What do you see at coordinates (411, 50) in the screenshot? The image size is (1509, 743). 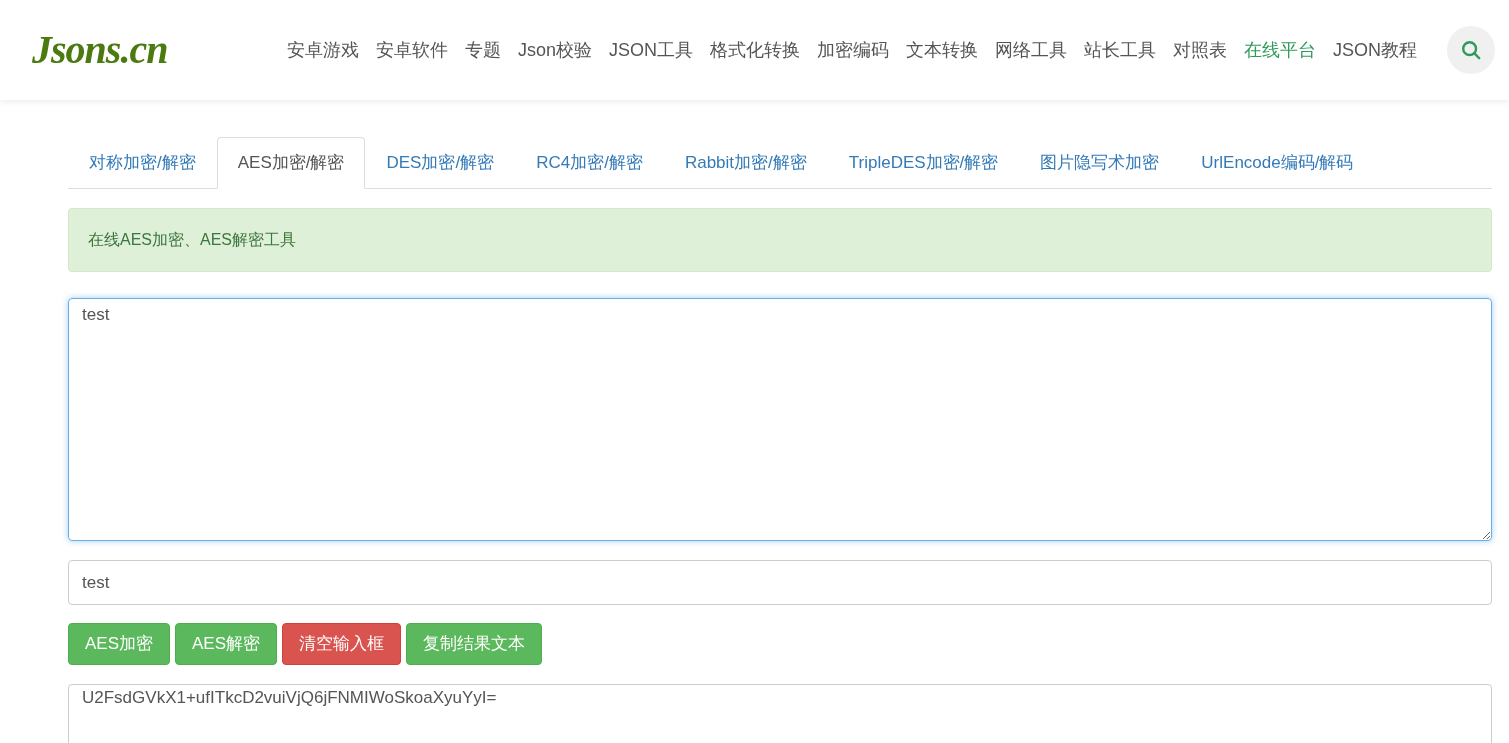 I see `nav-link: 安卓软件` at bounding box center [411, 50].